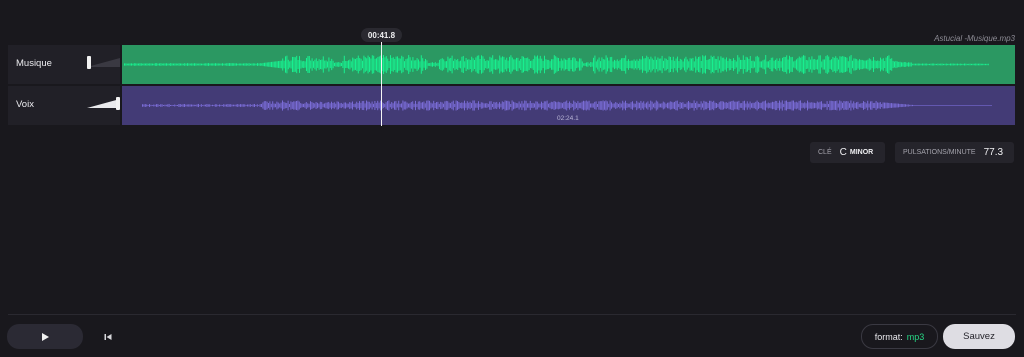  Describe the element at coordinates (102, 103) in the screenshot. I see `volume-slider-voice` at that location.